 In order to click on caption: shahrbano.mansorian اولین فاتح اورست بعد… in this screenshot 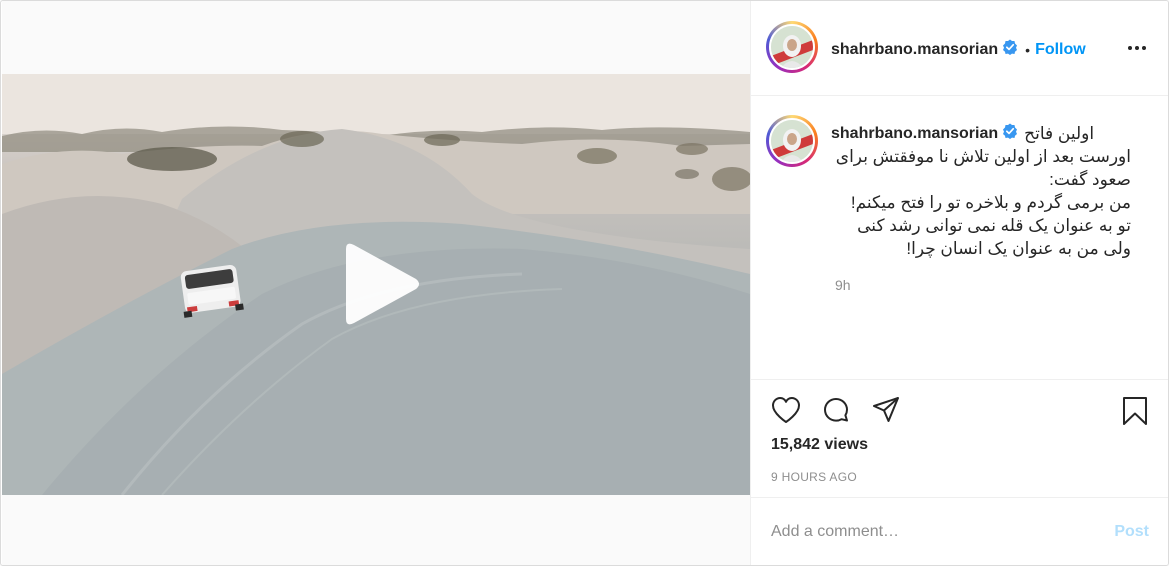, I will do `click(981, 191)`.